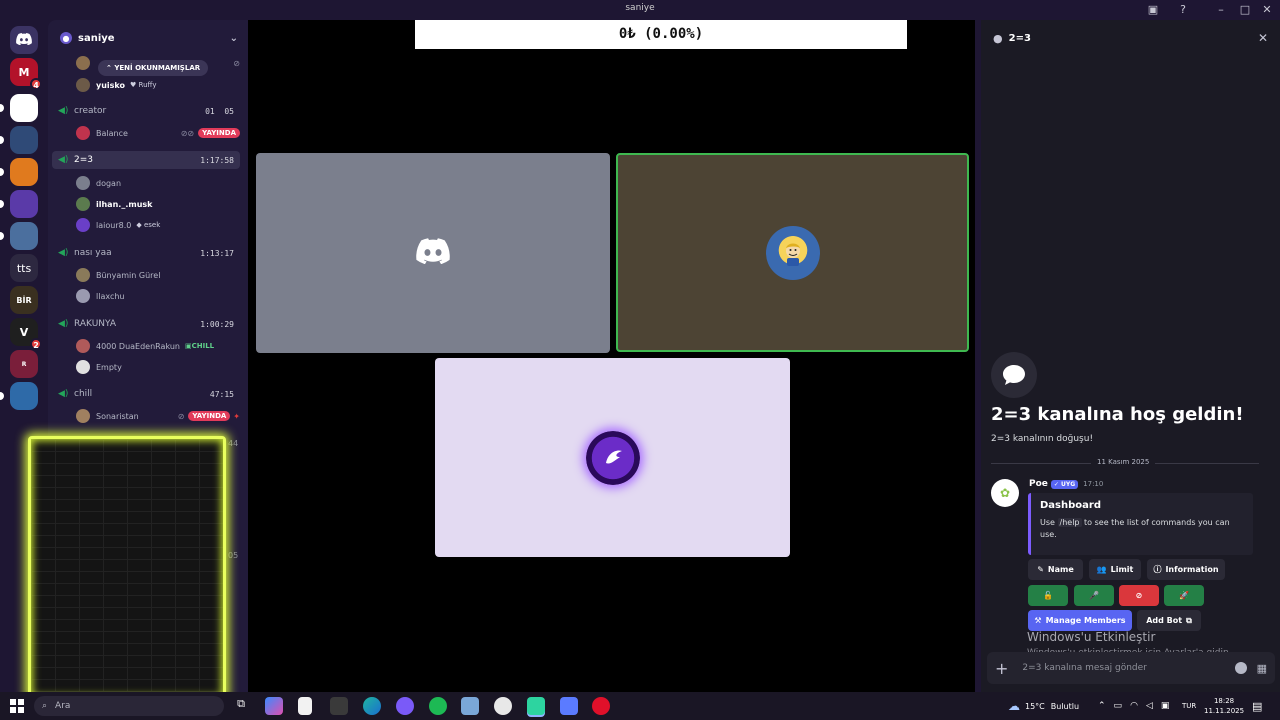 This screenshot has width=1280, height=720. I want to click on server-m: M4, so click(26, 74).